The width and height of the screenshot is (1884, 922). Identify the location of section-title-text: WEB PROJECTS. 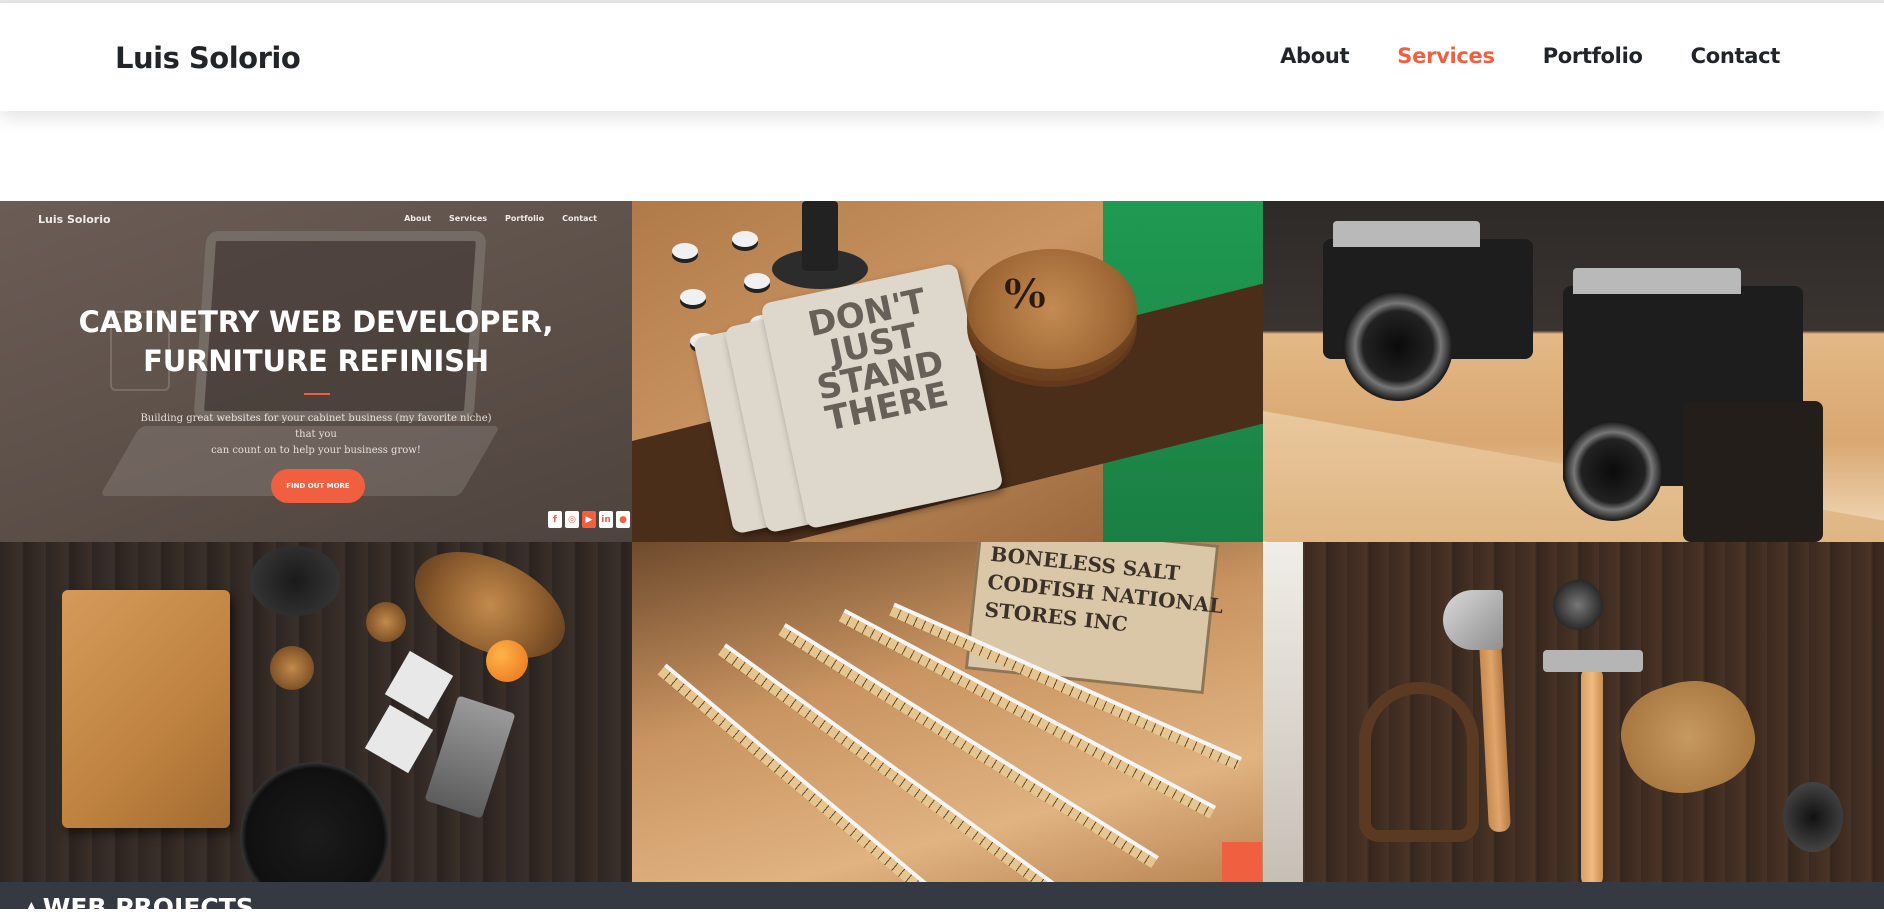
(148, 907).